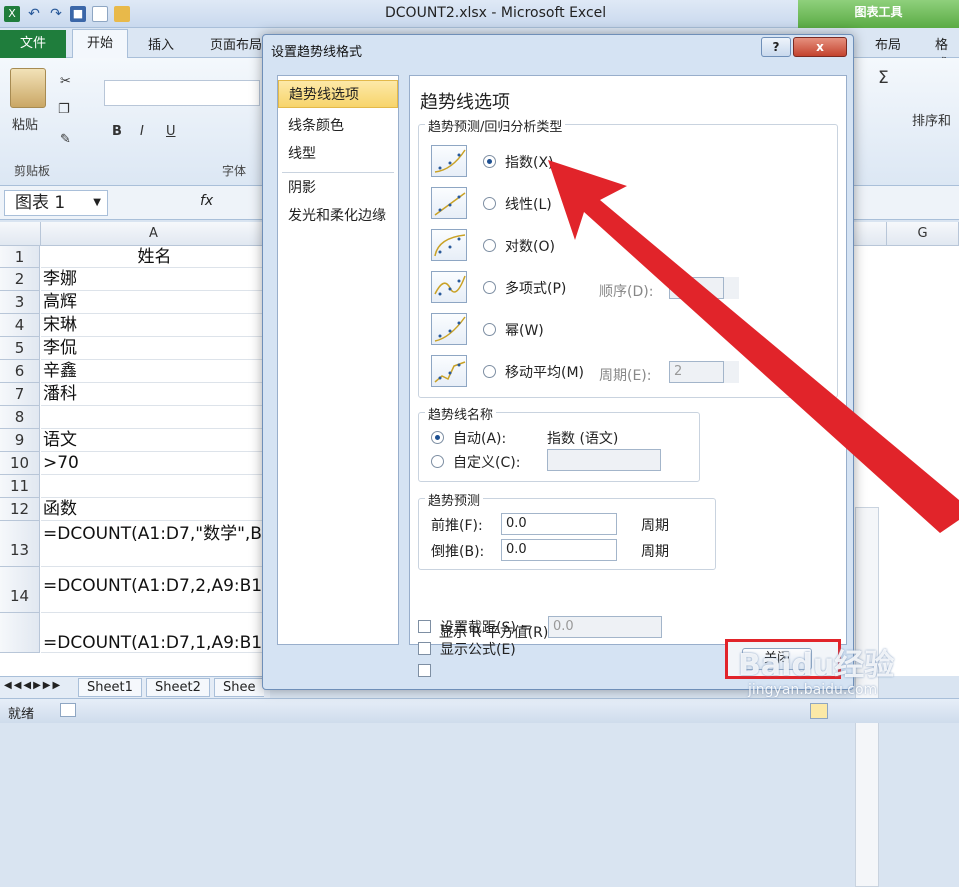  What do you see at coordinates (813, 690) in the screenshot?
I see `baidu-watermark-url: jingyan.baidu.com` at bounding box center [813, 690].